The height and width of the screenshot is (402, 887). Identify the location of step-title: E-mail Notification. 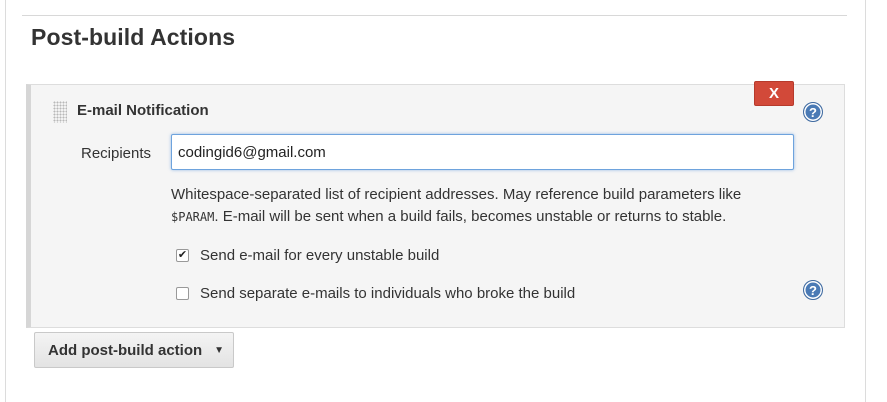
(143, 110).